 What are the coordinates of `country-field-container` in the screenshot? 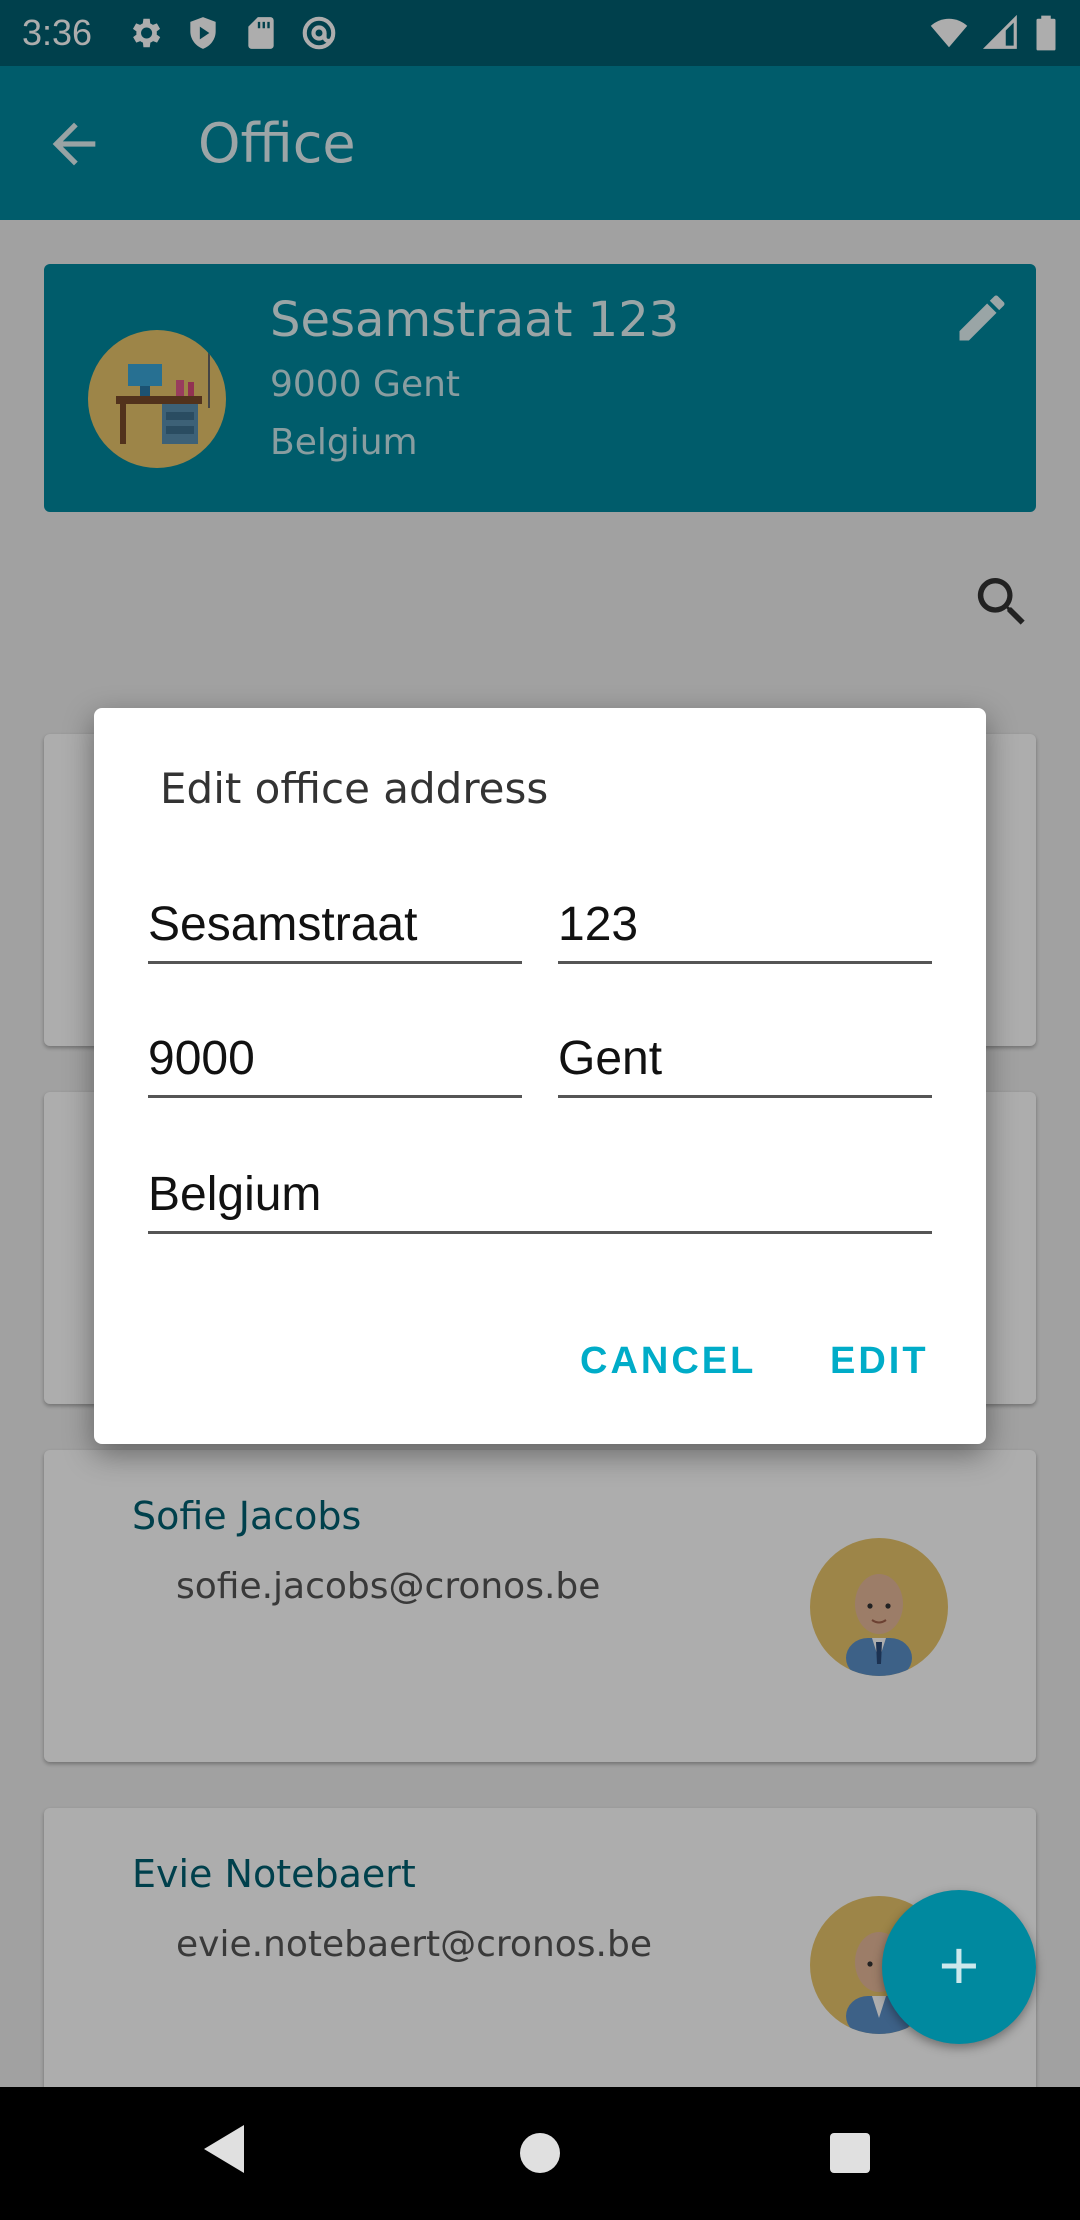 It's located at (540, 1196).